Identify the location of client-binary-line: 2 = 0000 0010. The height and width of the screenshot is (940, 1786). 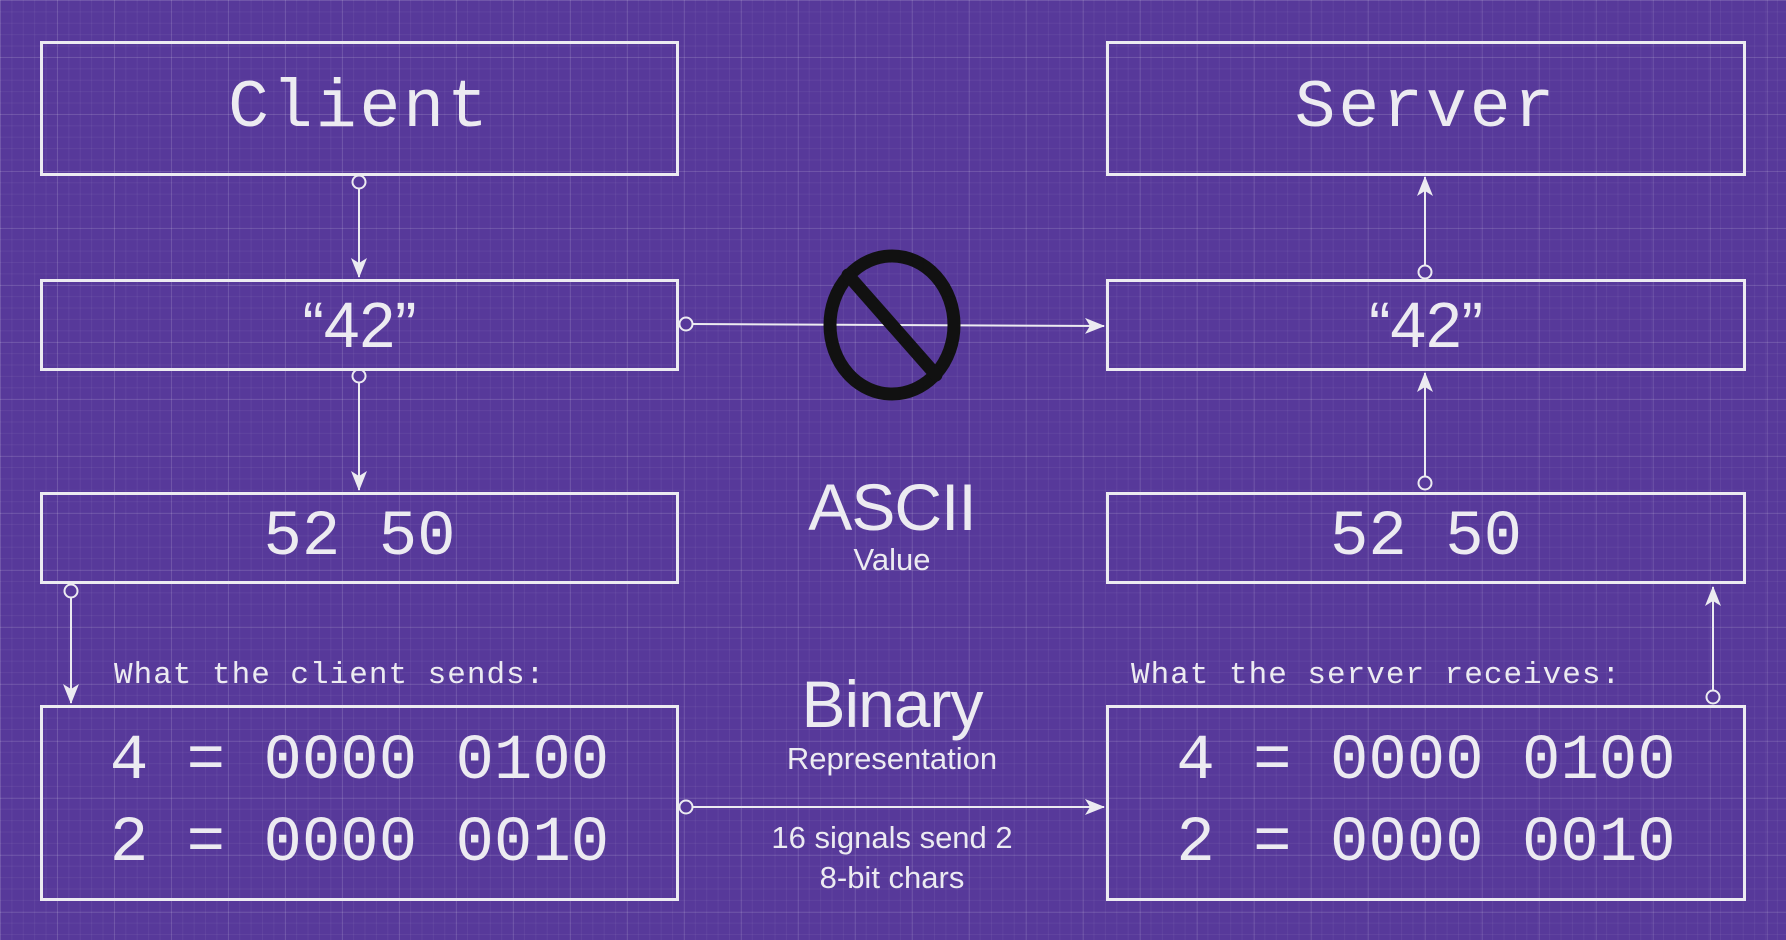
(359, 844).